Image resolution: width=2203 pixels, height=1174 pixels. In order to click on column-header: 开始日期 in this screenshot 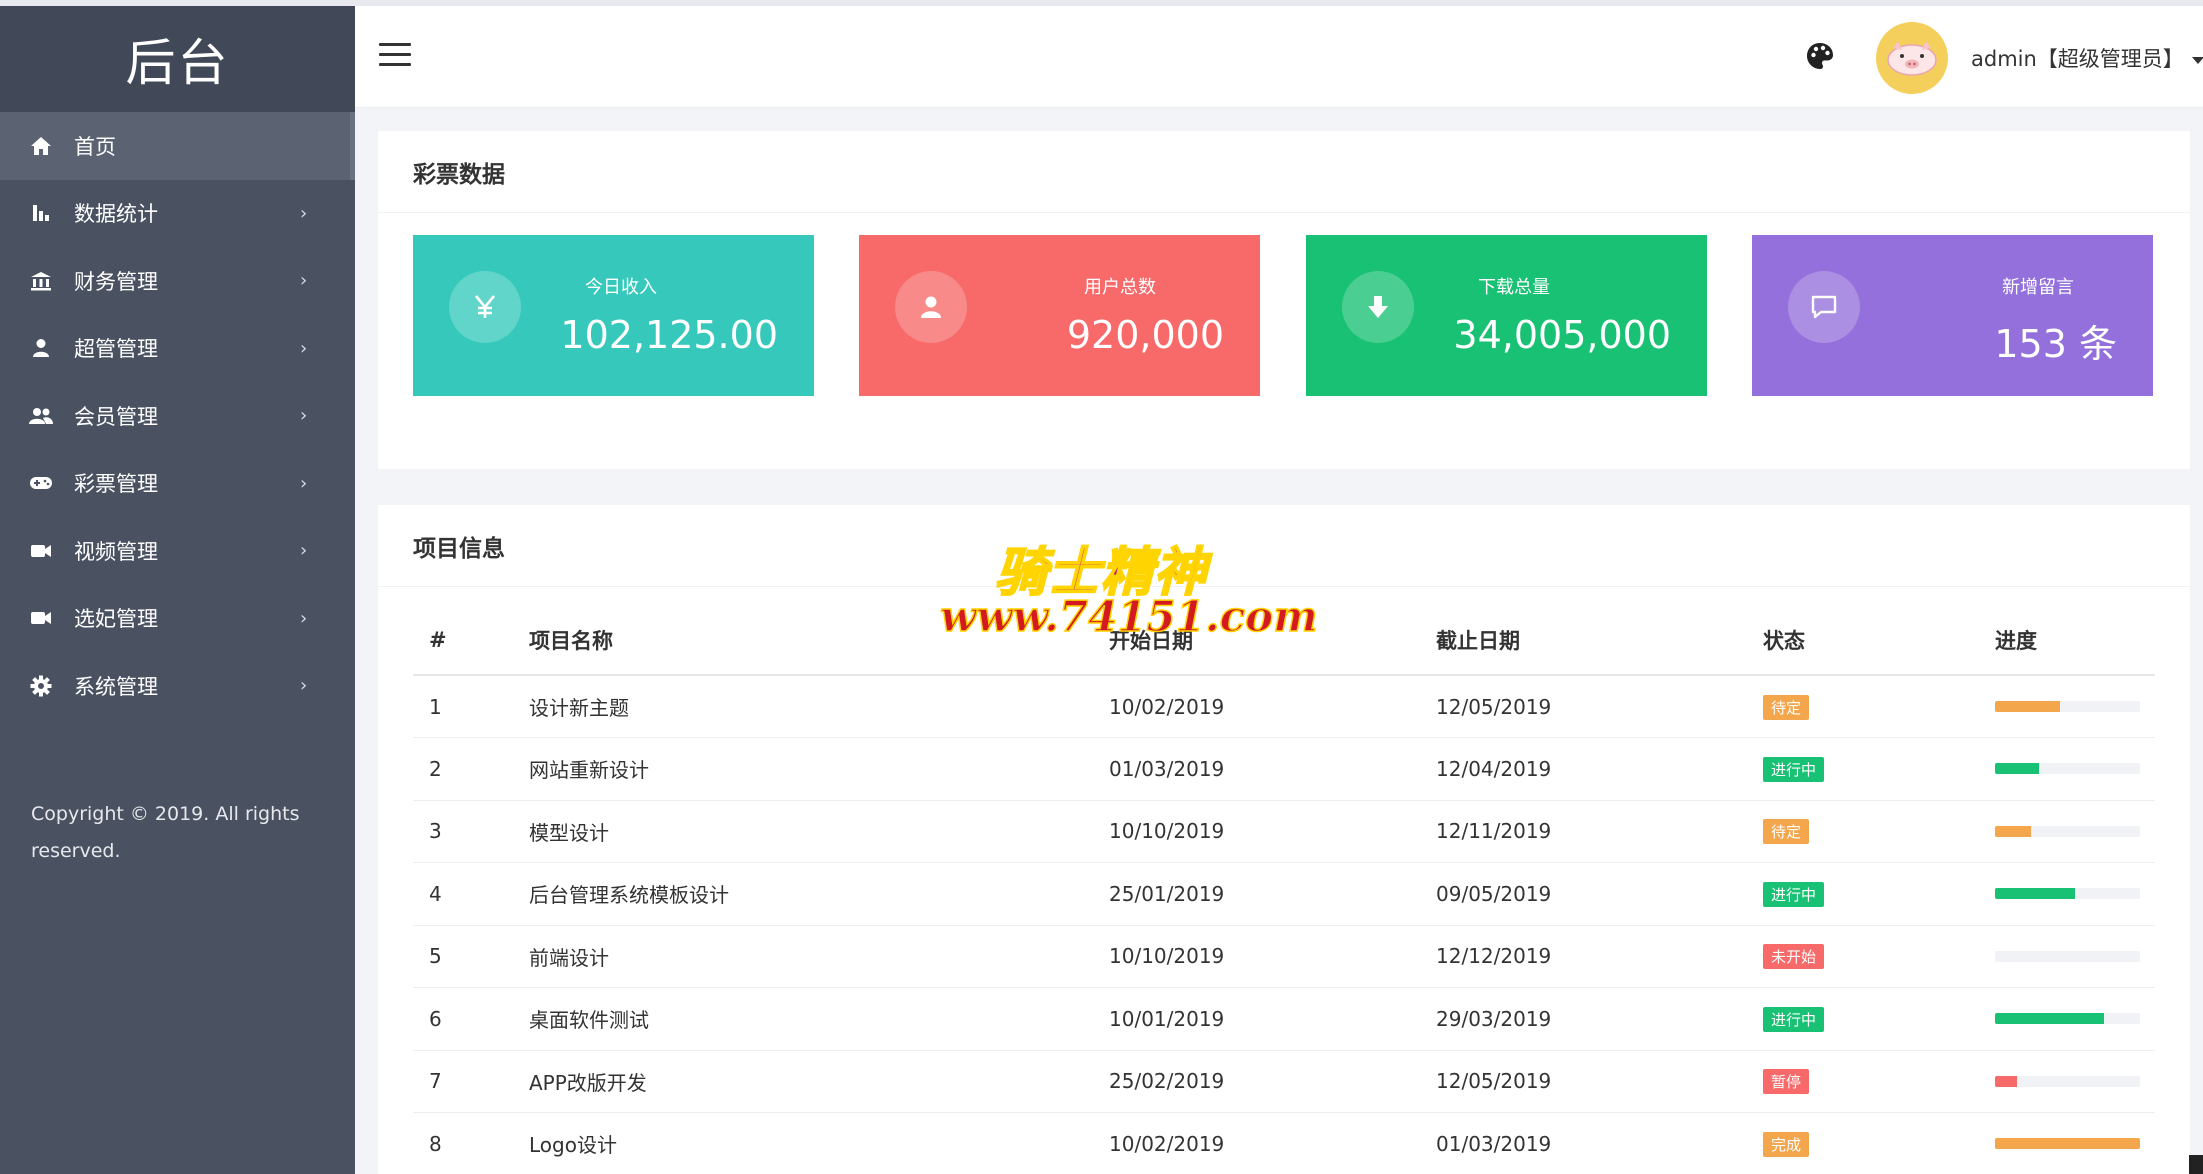, I will do `click(1256, 640)`.